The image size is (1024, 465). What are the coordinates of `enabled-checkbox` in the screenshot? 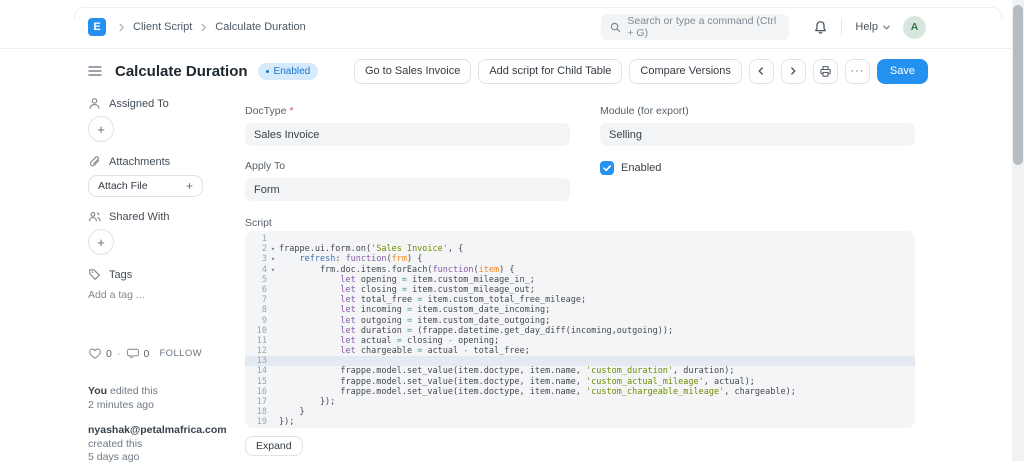 It's located at (607, 168).